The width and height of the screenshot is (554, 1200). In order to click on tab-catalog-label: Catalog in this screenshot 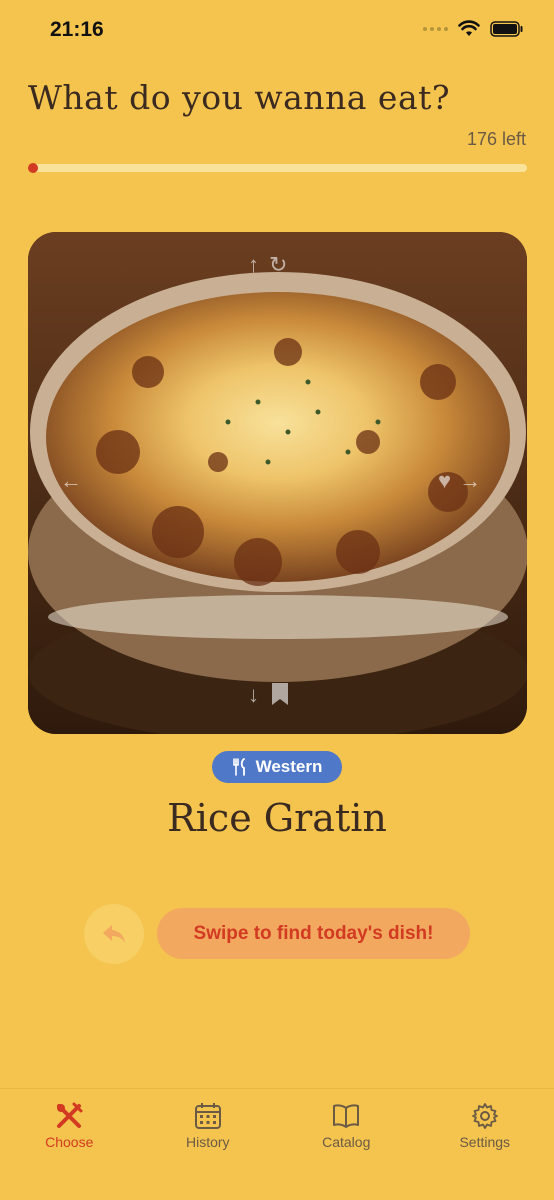, I will do `click(346, 1142)`.